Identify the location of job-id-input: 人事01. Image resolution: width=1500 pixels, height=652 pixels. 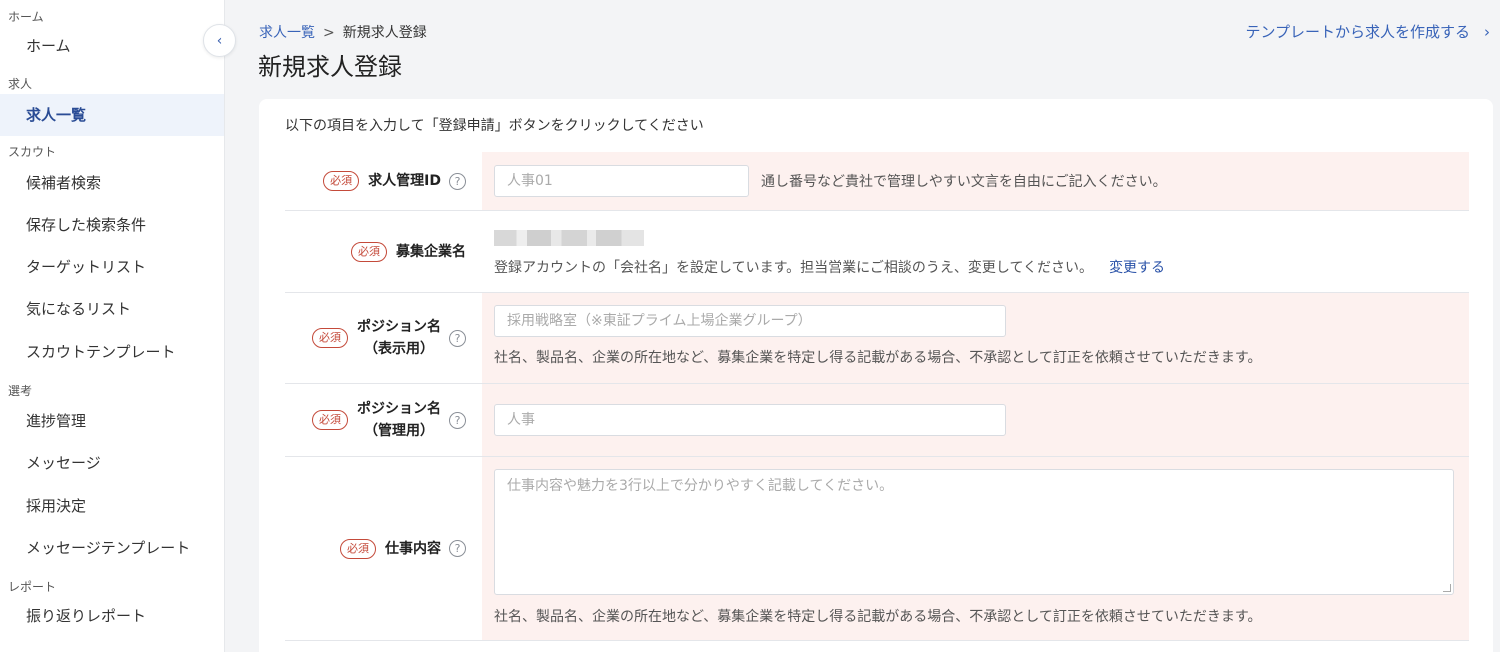
(621, 181).